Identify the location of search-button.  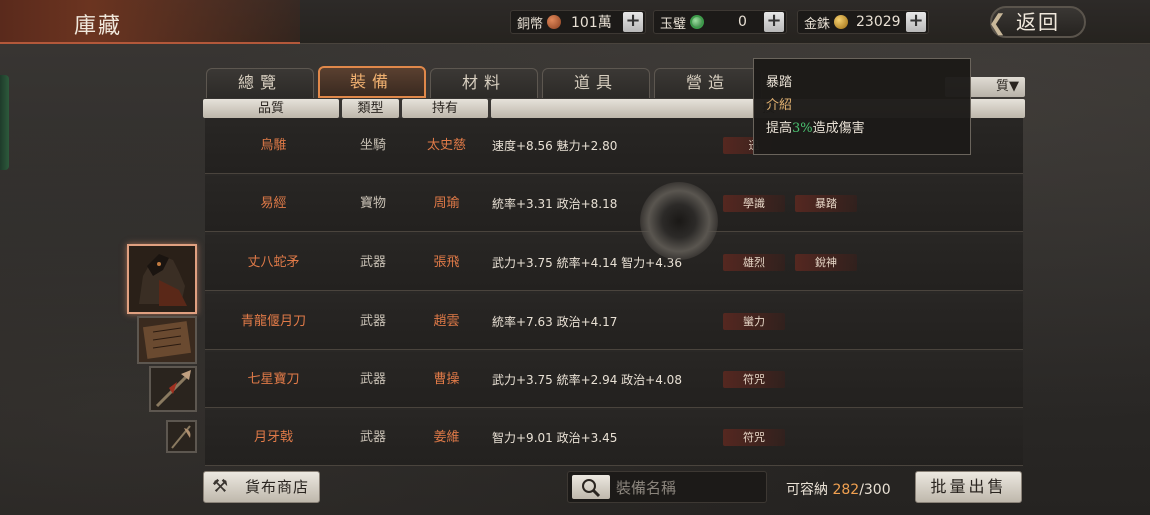
(591, 487).